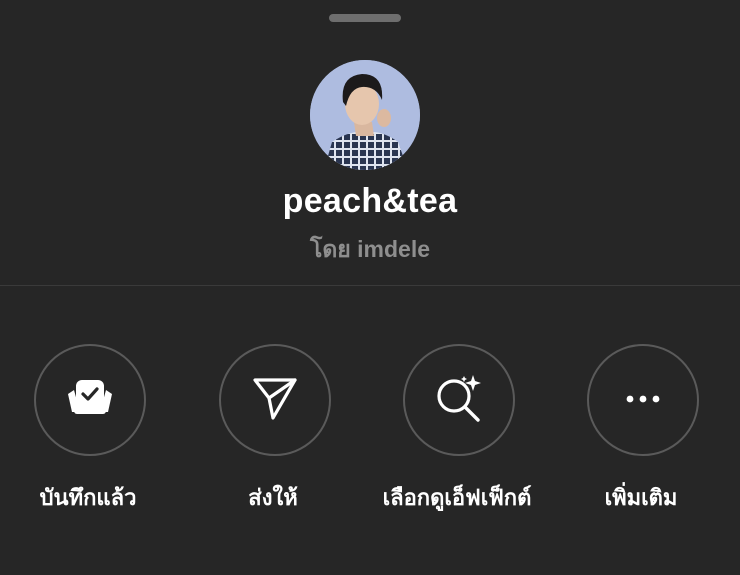 This screenshot has height=575, width=740. I want to click on browse-effects-button-circle, so click(459, 400).